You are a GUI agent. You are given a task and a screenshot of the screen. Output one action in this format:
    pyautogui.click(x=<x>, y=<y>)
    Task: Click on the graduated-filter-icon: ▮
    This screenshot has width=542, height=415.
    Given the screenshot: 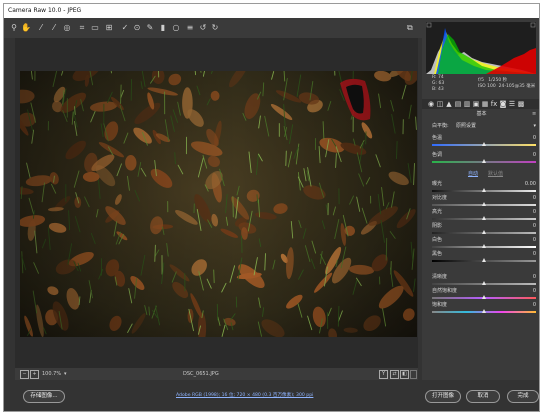 What is the action you would take?
    pyautogui.click(x=163, y=28)
    